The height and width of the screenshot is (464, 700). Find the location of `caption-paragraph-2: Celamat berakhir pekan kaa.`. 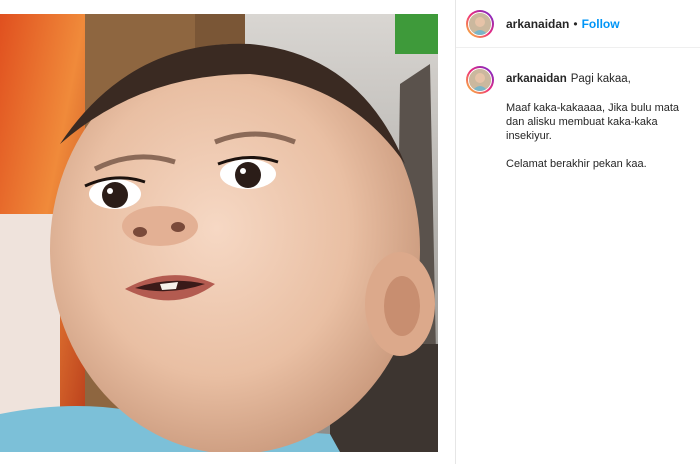

caption-paragraph-2: Celamat berakhir pekan kaa. is located at coordinates (576, 164).